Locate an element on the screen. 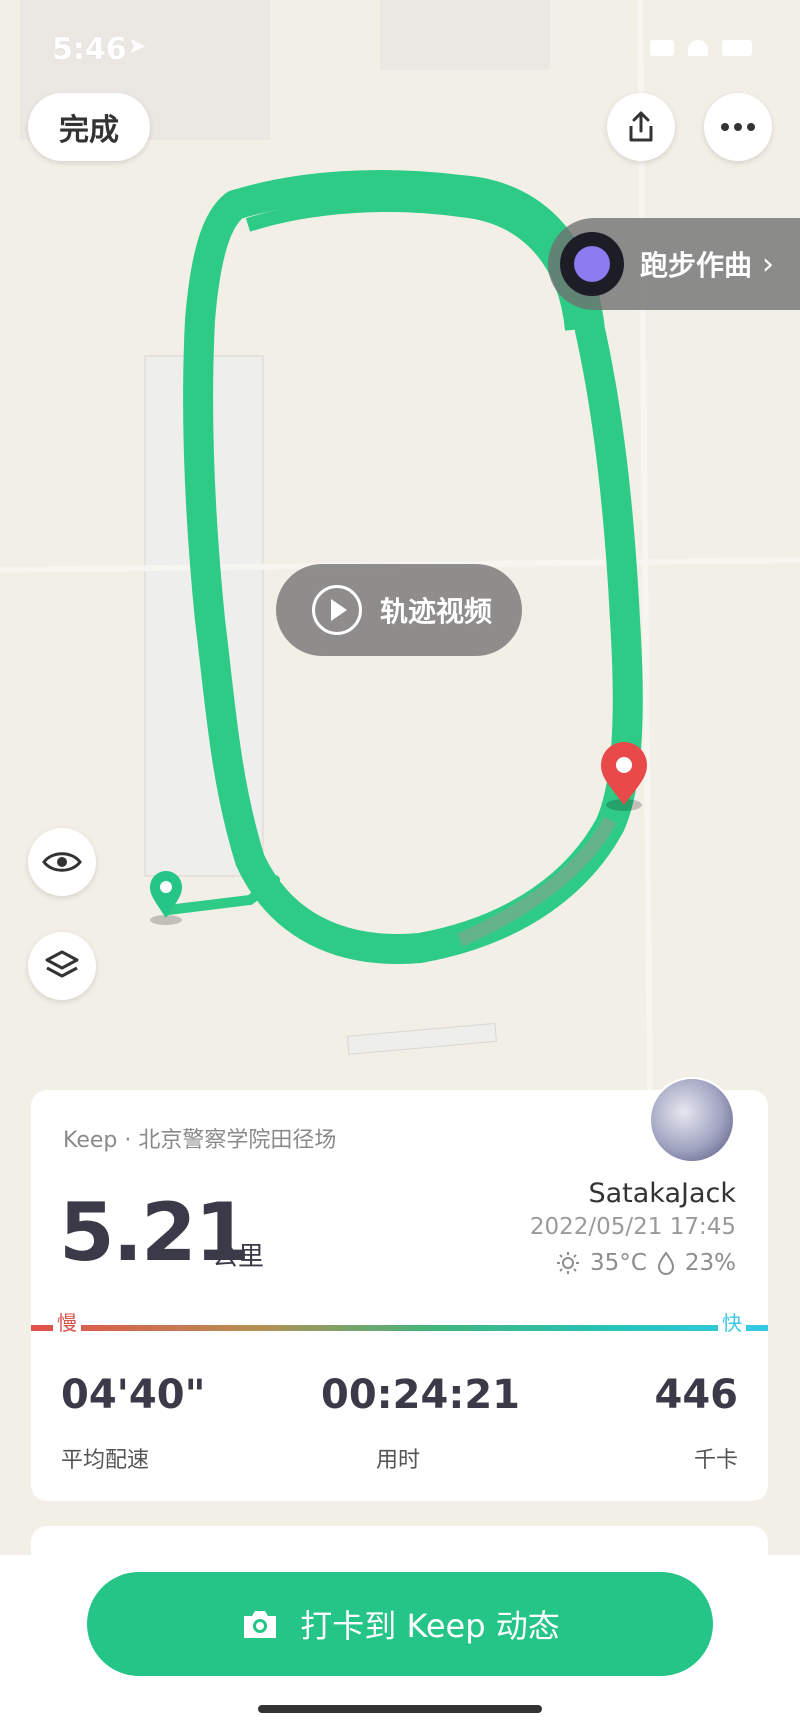 Image resolution: width=800 pixels, height=1731 pixels. layers-icon is located at coordinates (62, 964).